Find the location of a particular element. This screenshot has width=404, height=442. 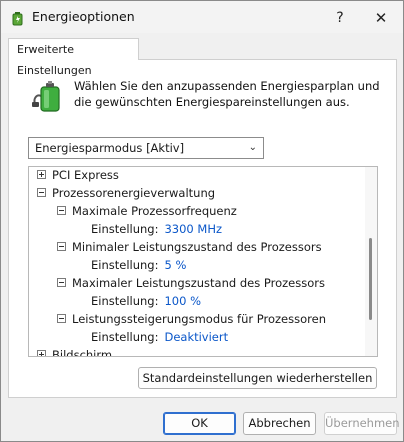

tree-item-label: Bildschirm is located at coordinates (82, 352).